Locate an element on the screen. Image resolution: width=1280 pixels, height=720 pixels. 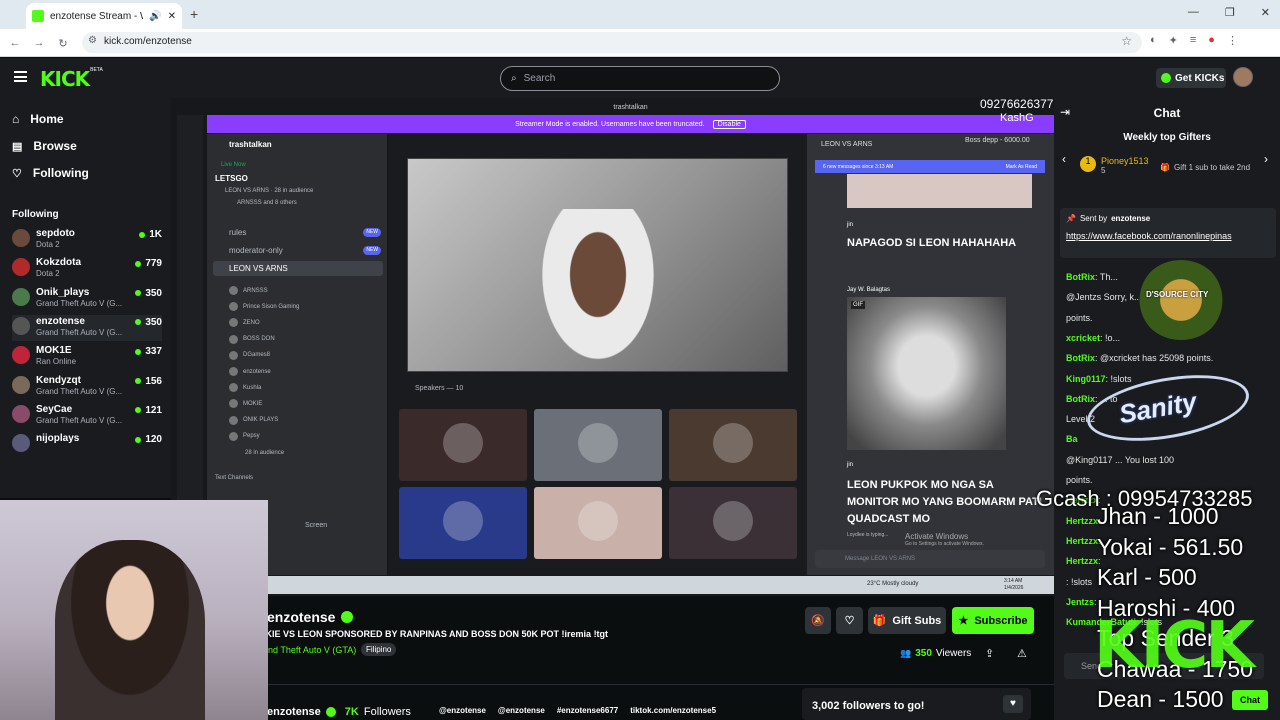
channel-rules: rules NEW is located at coordinates (298, 232).